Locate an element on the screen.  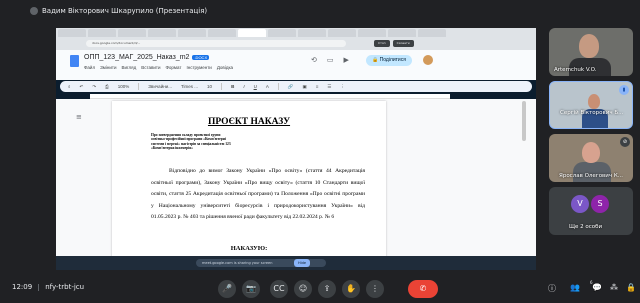
image-icon: ▣ is located at coordinates (304, 87).